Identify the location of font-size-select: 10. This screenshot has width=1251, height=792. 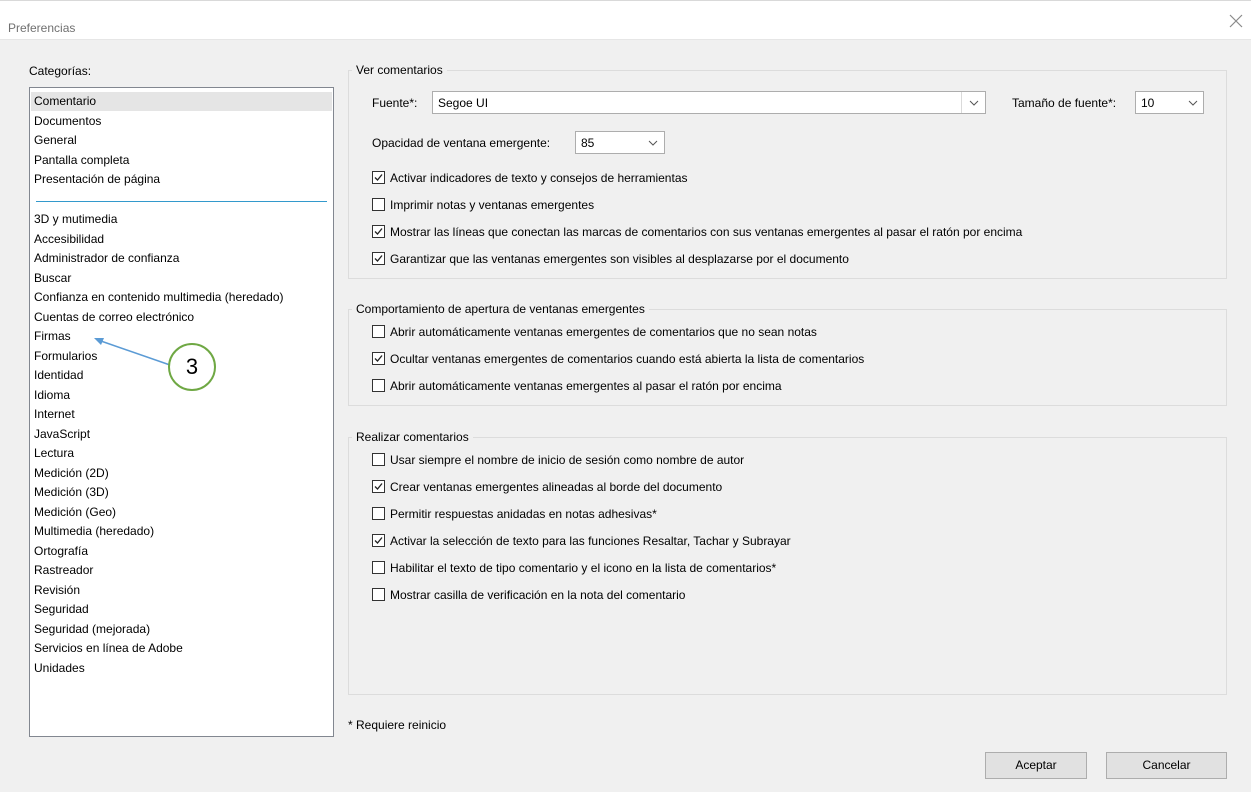
(1169, 102).